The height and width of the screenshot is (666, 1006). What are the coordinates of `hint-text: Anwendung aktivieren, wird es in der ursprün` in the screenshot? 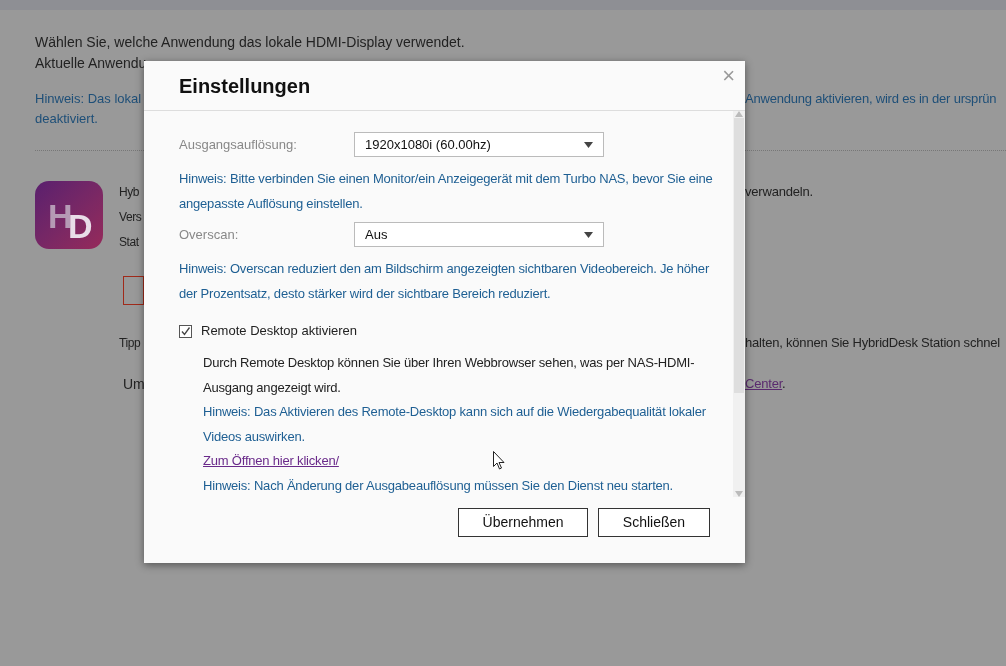 It's located at (871, 99).